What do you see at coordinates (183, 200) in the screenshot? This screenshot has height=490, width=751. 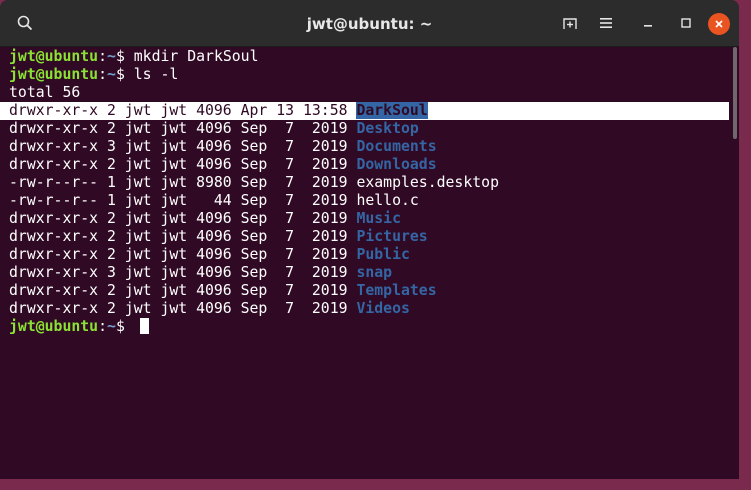 I see `file-meta: -rw-r--r-- 1 jwt jwt 44 Sep 7 2019` at bounding box center [183, 200].